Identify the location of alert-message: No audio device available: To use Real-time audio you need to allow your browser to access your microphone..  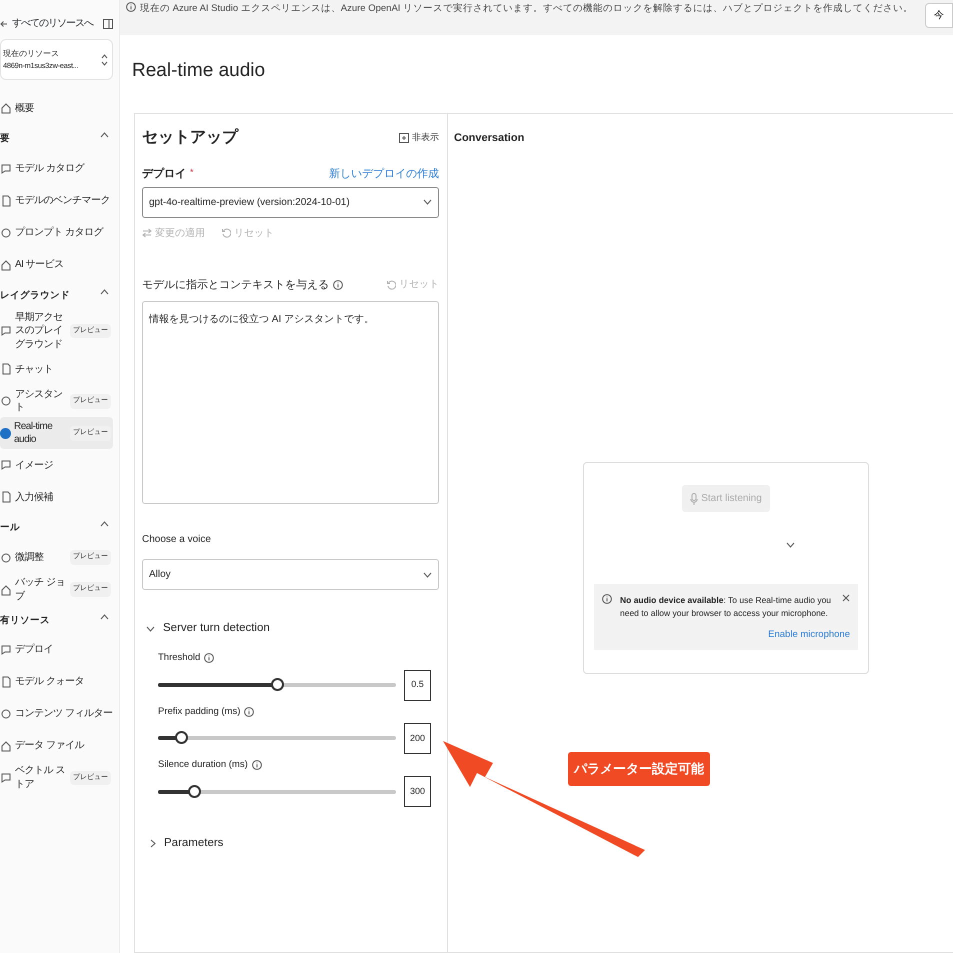
(726, 607).